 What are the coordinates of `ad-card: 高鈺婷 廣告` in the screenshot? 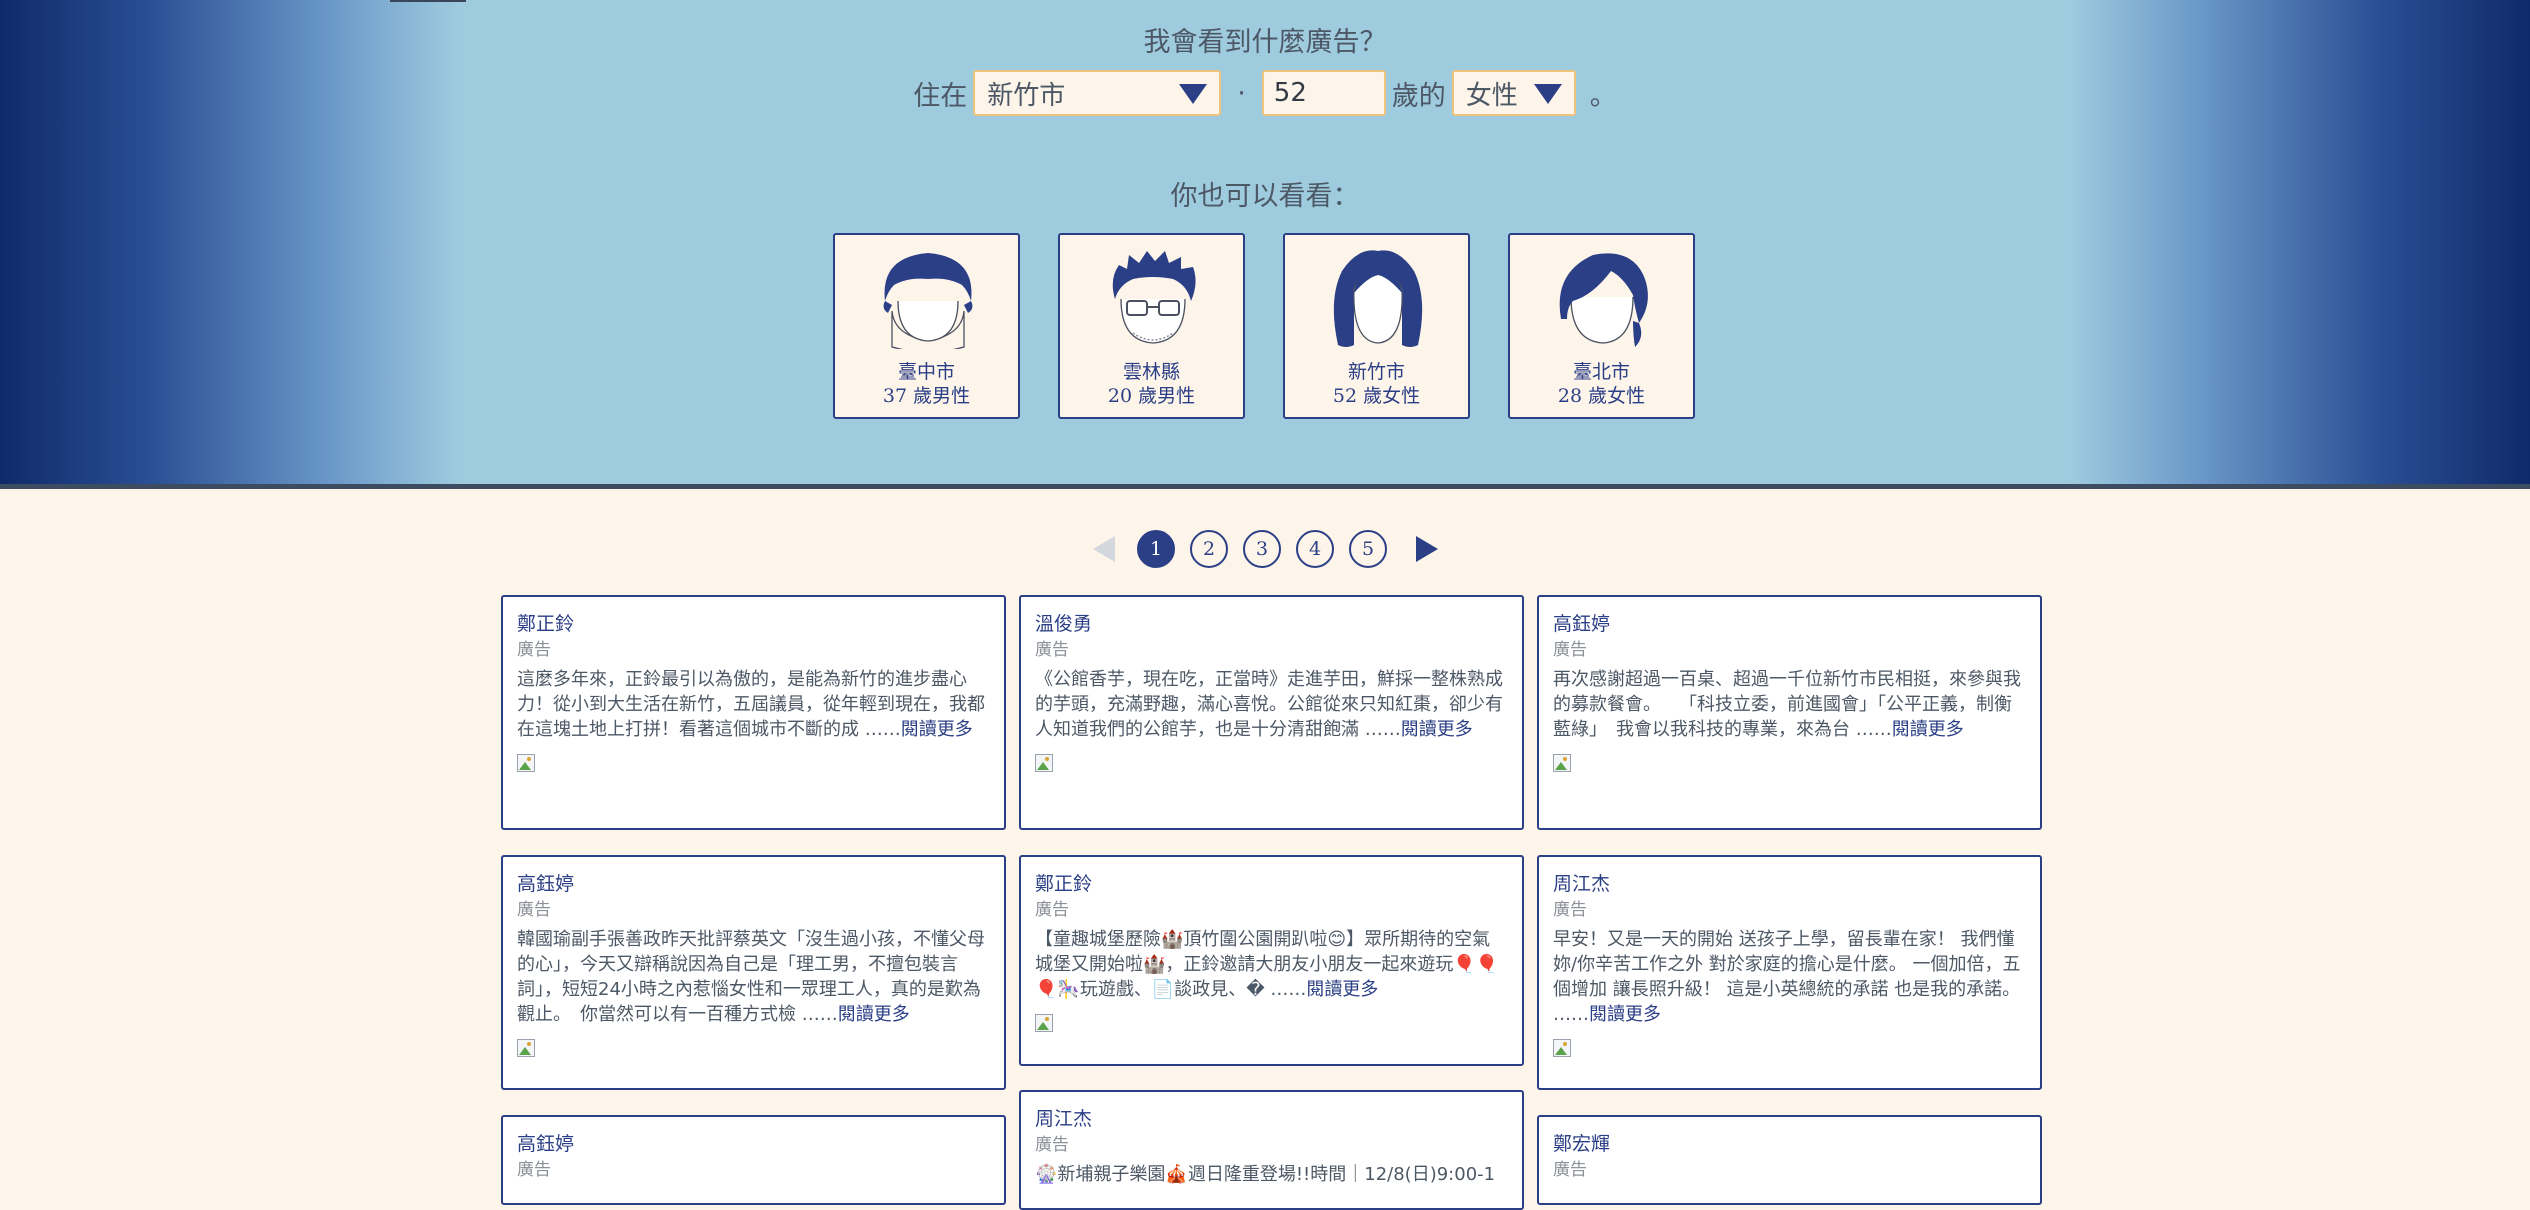 It's located at (753, 1160).